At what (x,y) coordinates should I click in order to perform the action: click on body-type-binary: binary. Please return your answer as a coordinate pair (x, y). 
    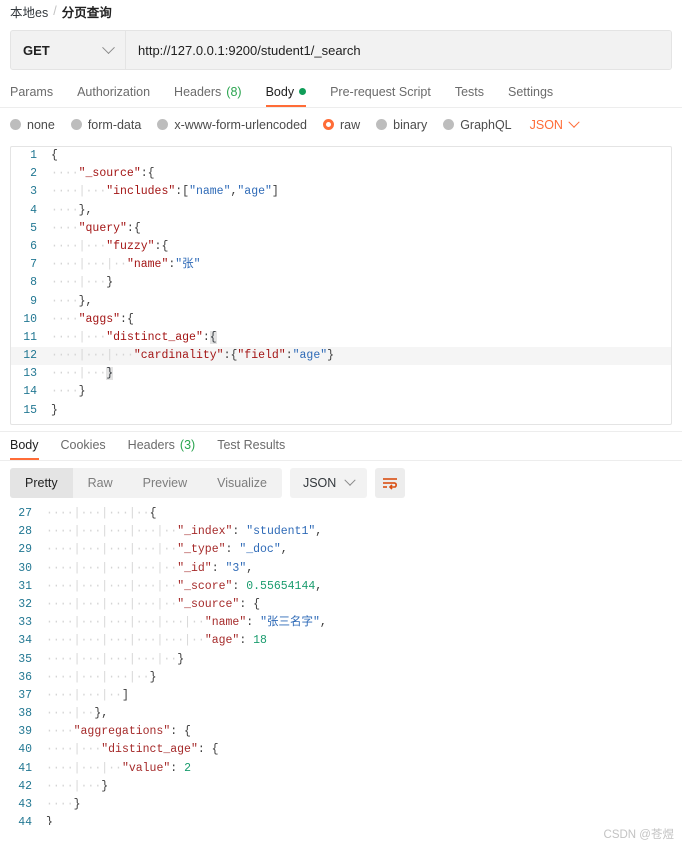
    Looking at the image, I should click on (401, 125).